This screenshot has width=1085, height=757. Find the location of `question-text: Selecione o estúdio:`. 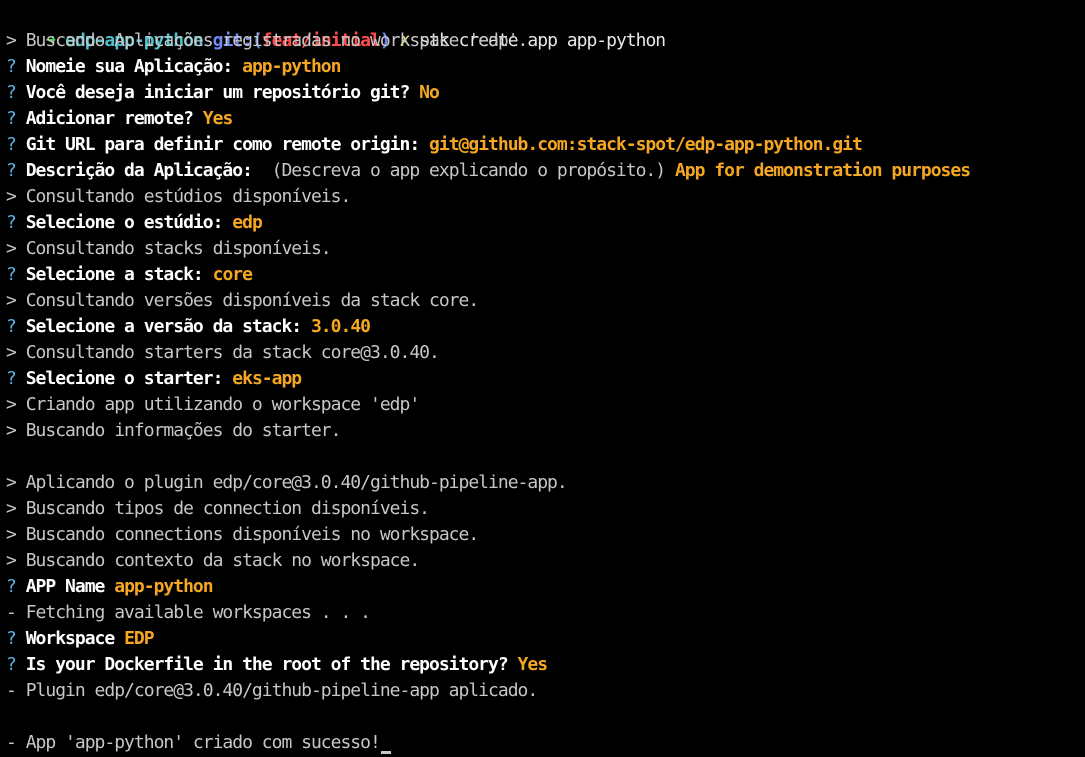

question-text: Selecione o estúdio: is located at coordinates (124, 222).